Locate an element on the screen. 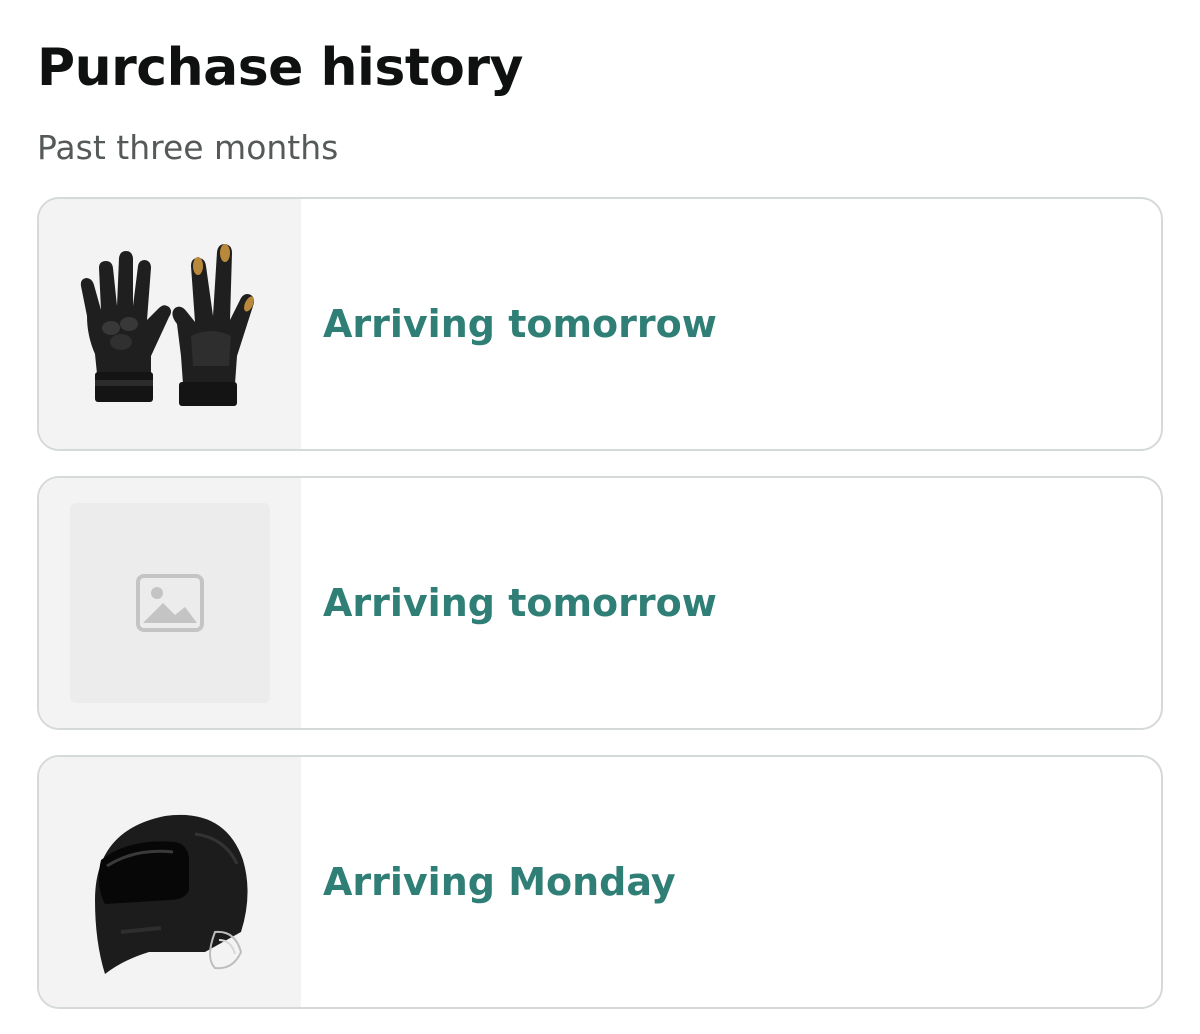 The image size is (1200, 1034). page-subtitle: Past three months is located at coordinates (188, 147).